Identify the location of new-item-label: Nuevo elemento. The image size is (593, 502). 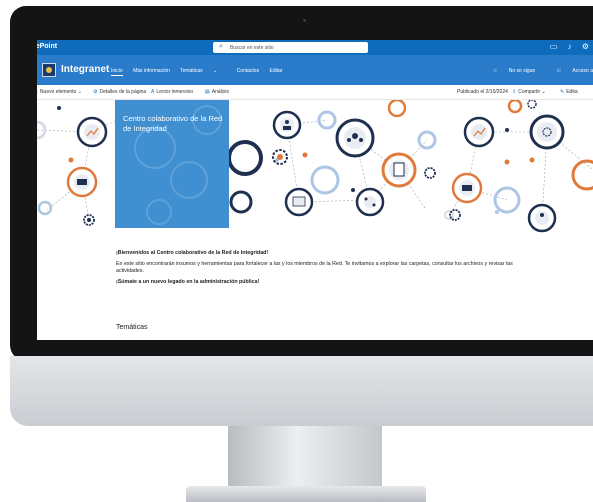
(58, 92).